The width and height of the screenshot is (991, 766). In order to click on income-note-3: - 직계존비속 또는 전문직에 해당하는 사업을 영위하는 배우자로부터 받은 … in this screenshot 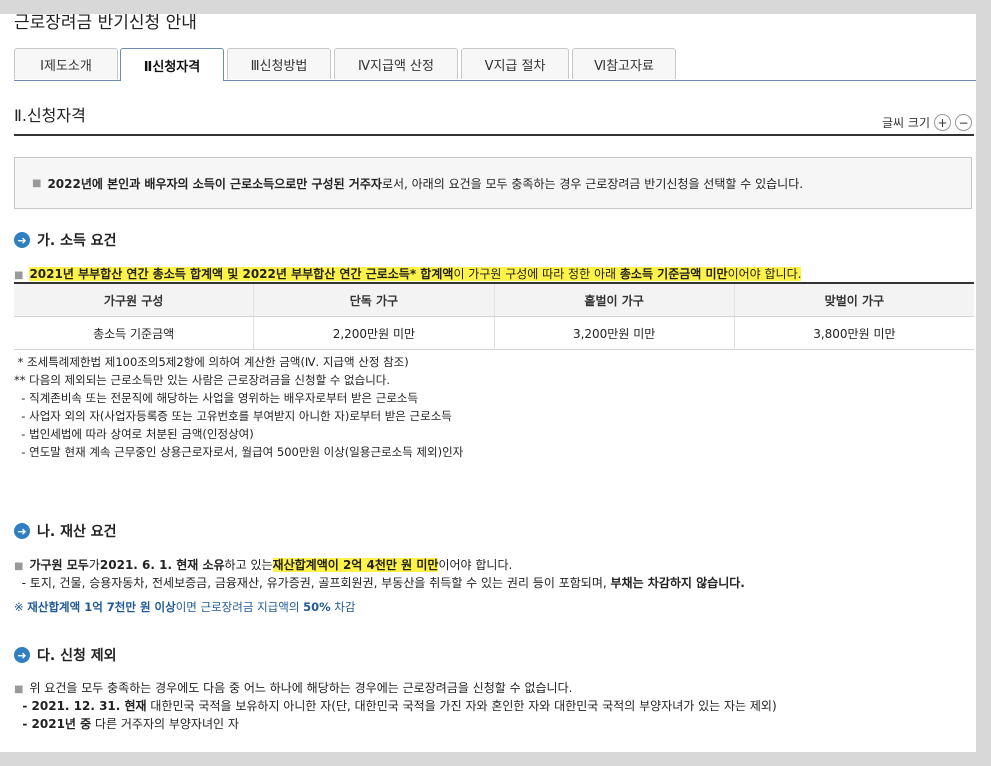, I will do `click(216, 398)`.